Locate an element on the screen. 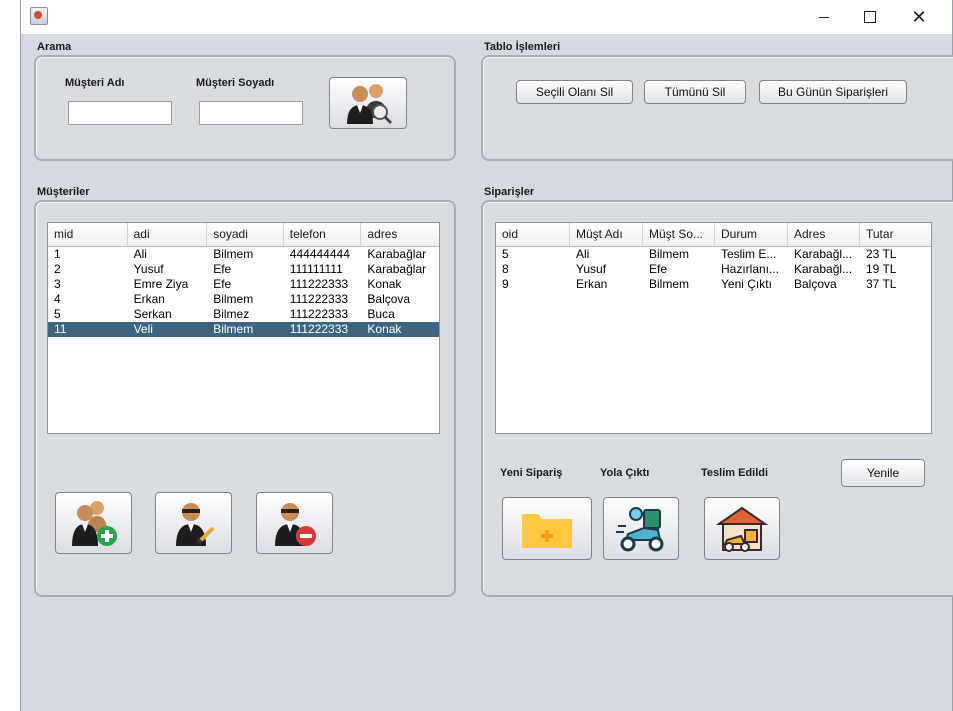 The image size is (953, 711). edit-customer-button is located at coordinates (193, 523).